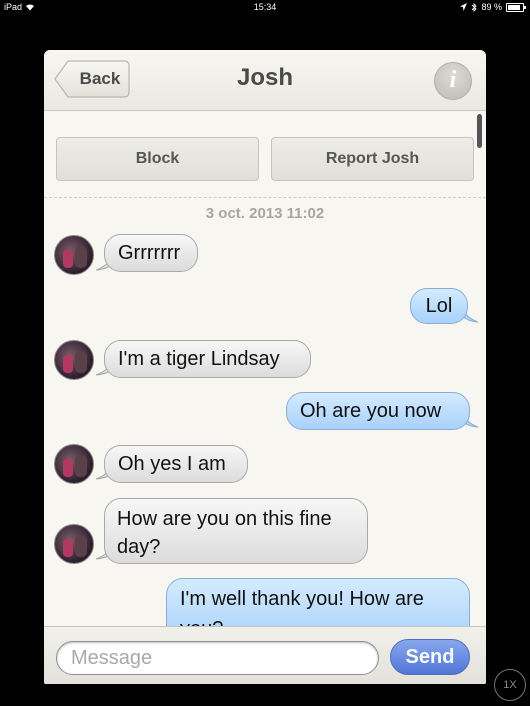 Image resolution: width=530 pixels, height=706 pixels. What do you see at coordinates (510, 685) in the screenshot?
I see `zoom-indicator: 1X` at bounding box center [510, 685].